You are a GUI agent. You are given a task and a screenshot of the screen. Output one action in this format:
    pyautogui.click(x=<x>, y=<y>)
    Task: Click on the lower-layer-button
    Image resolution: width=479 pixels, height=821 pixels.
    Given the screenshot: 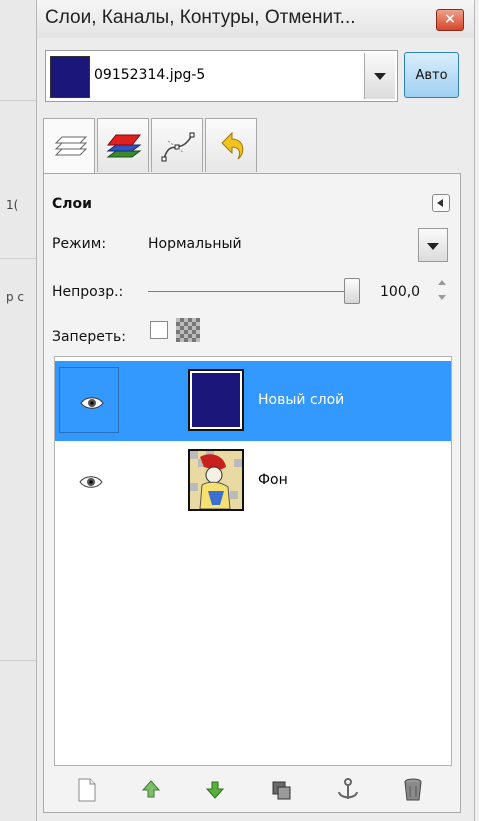 What is the action you would take?
    pyautogui.click(x=217, y=790)
    